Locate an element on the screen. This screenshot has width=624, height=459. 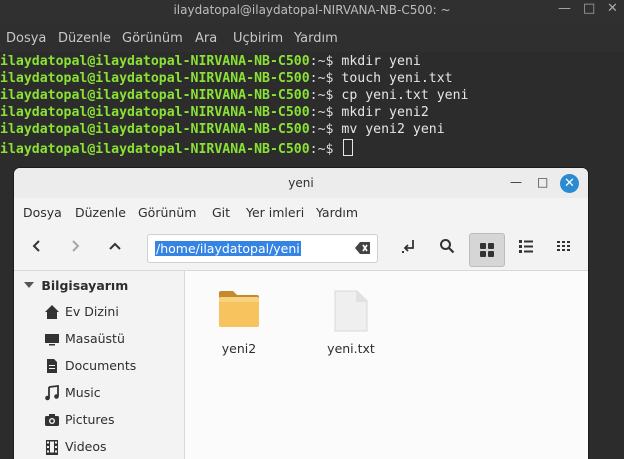
sidebar-item-label: Ev Dizini is located at coordinates (92, 311).